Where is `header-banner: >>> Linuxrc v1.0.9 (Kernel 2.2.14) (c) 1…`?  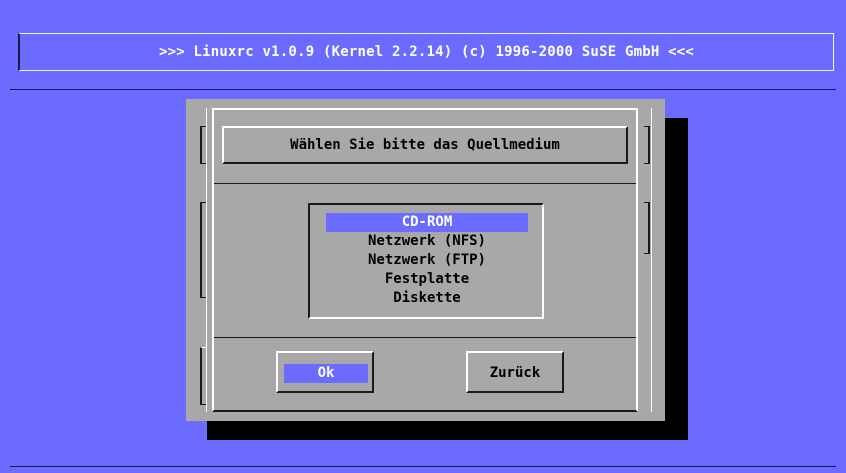 header-banner: >>> Linuxrc v1.0.9 (Kernel 2.2.14) (c) 1… is located at coordinates (426, 52).